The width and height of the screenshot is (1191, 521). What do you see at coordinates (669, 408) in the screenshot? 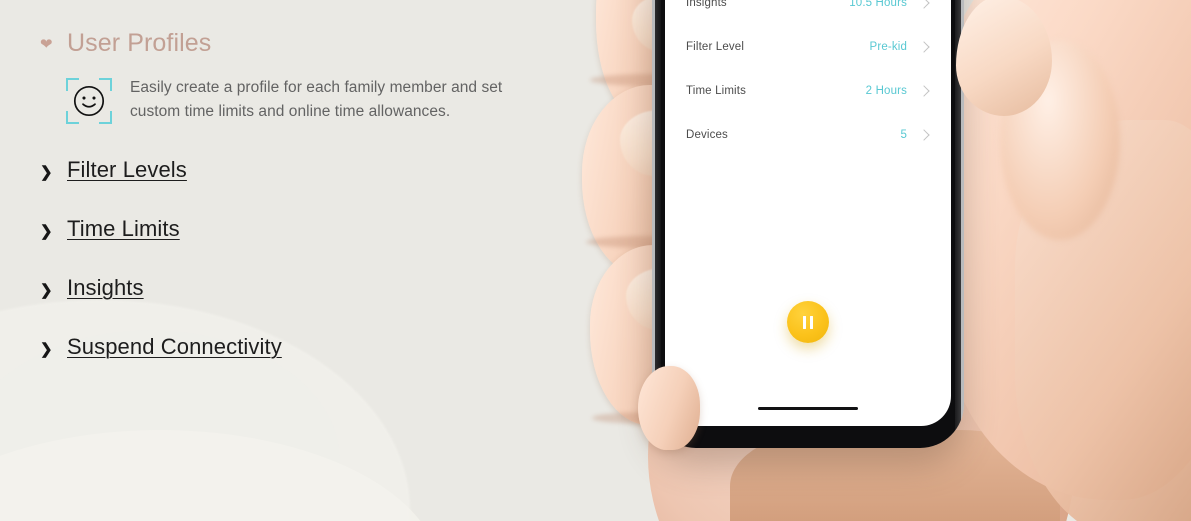
I see `thumb-tip-overlap` at bounding box center [669, 408].